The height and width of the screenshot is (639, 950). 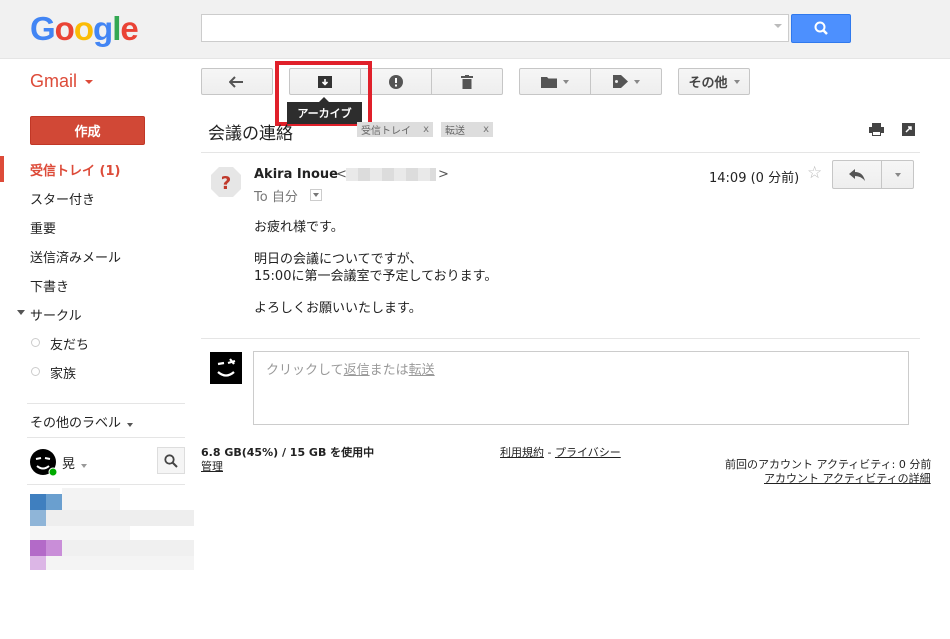 I want to click on reply-prompt-text: クリックして, so click(x=305, y=370).